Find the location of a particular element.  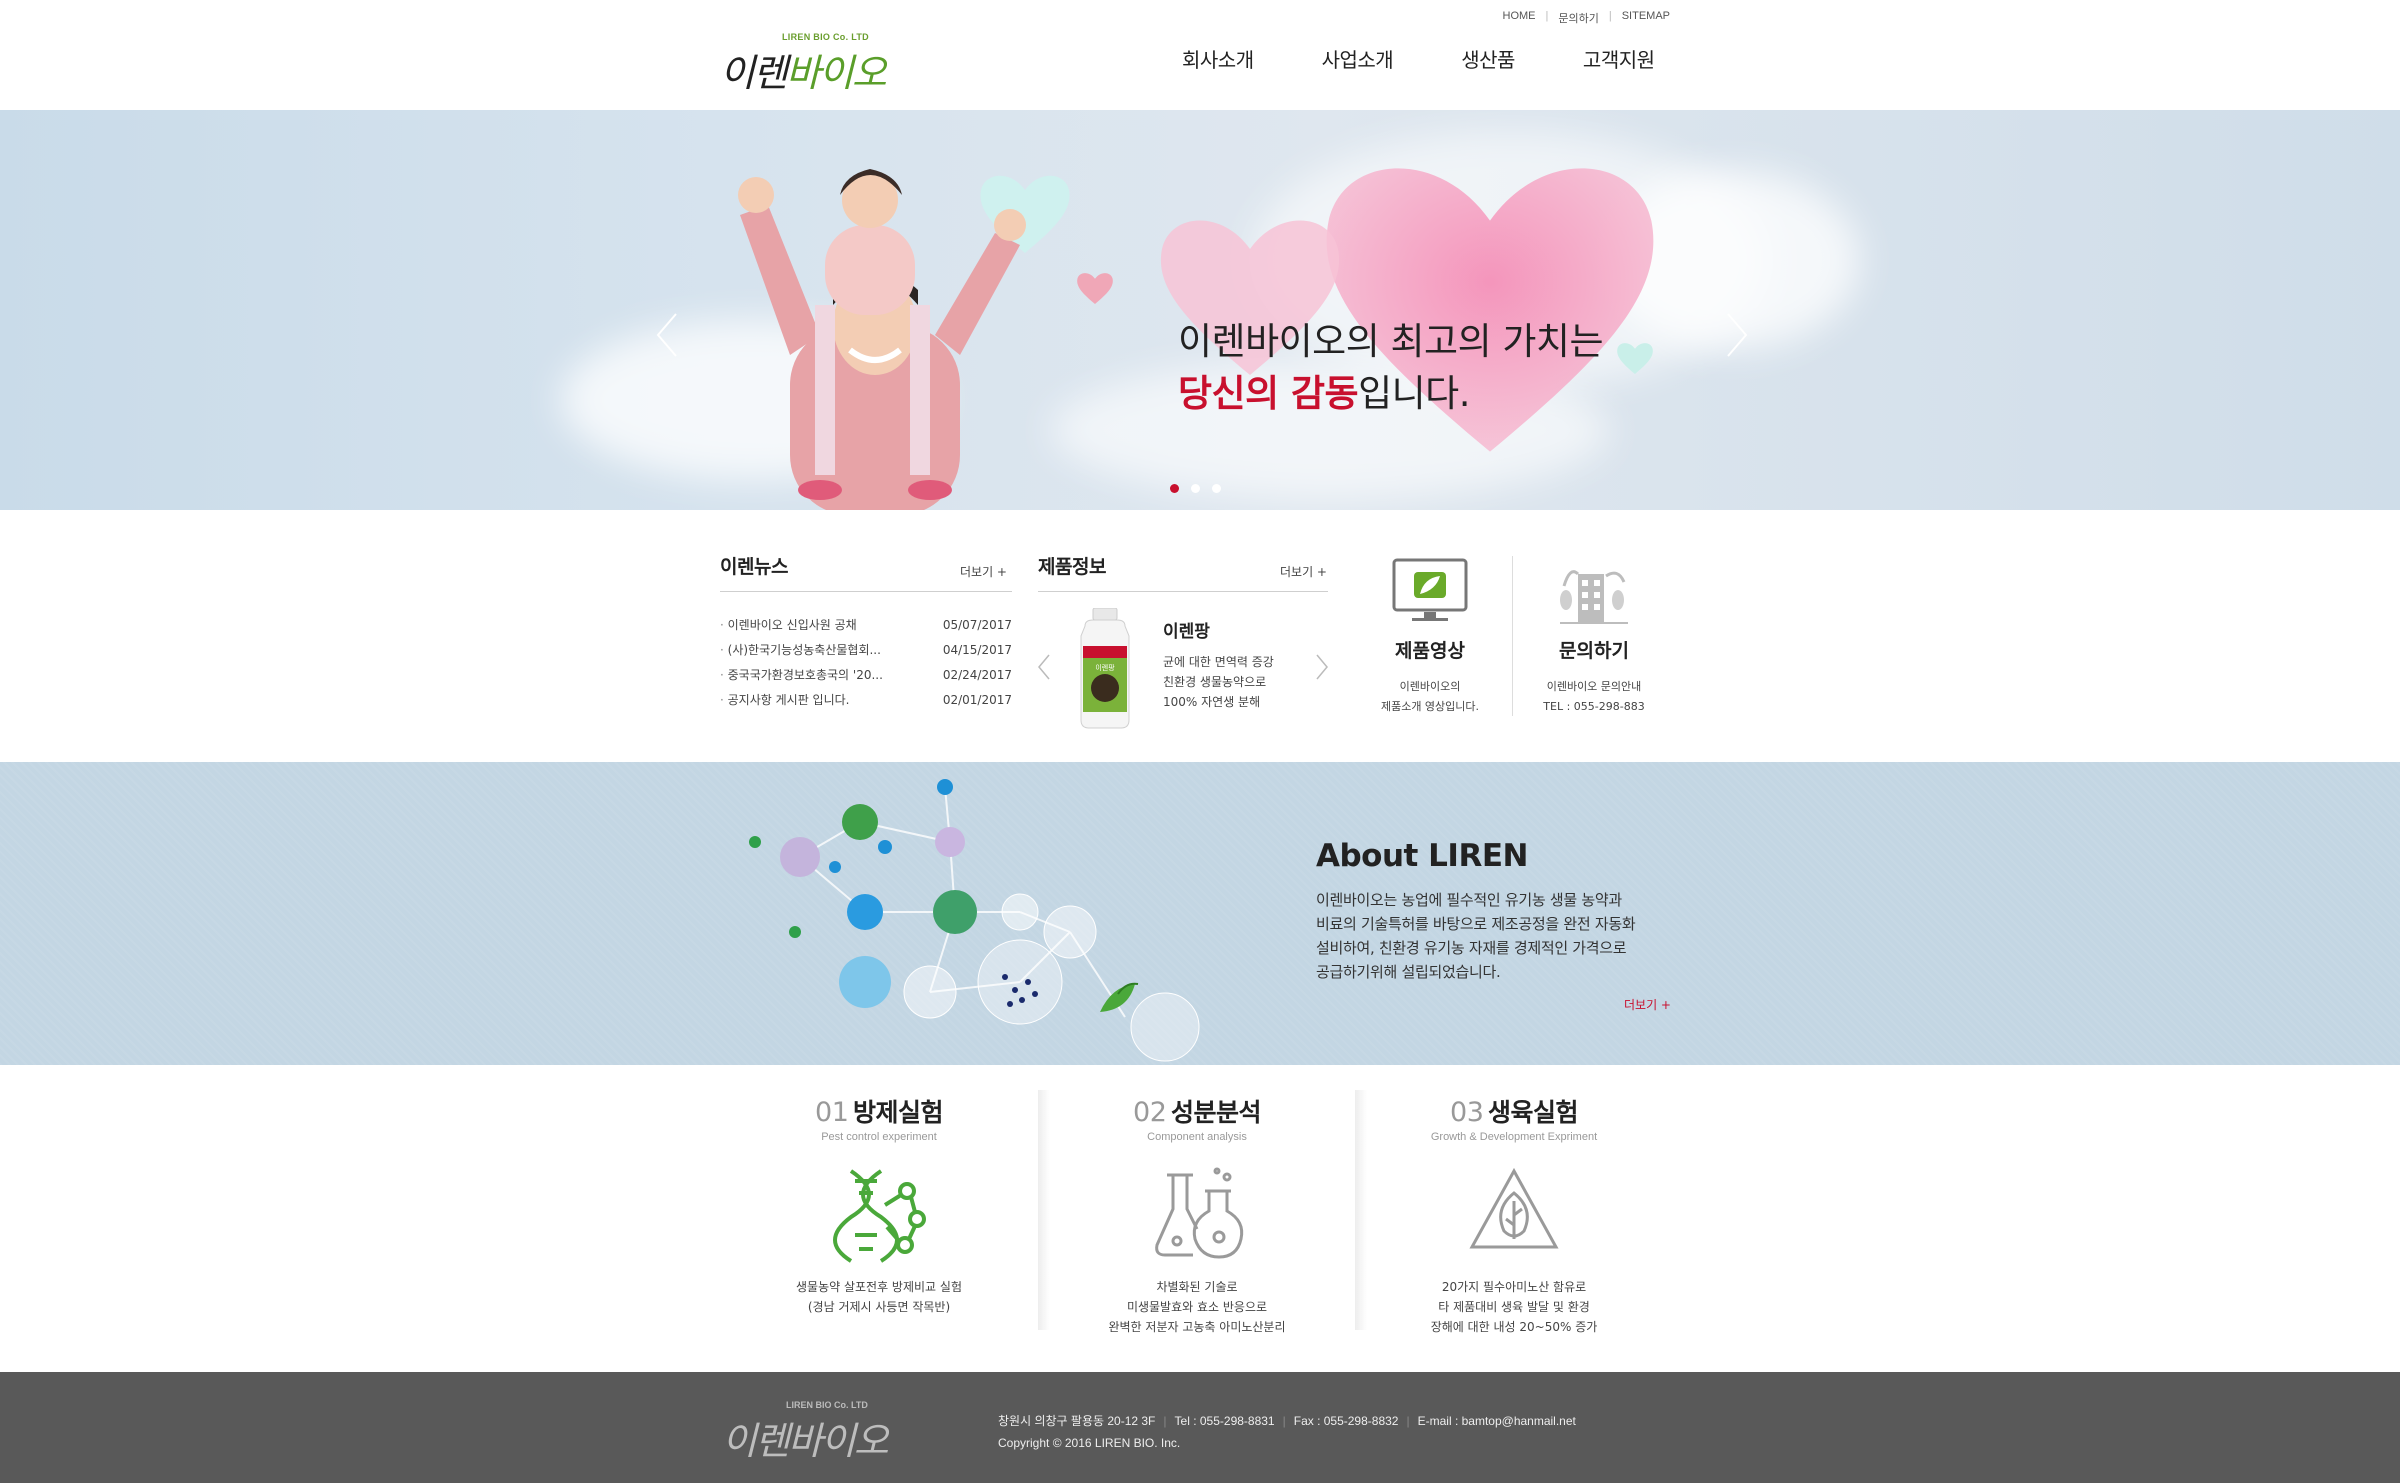

logo-name-b: 바이오 is located at coordinates (836, 73).